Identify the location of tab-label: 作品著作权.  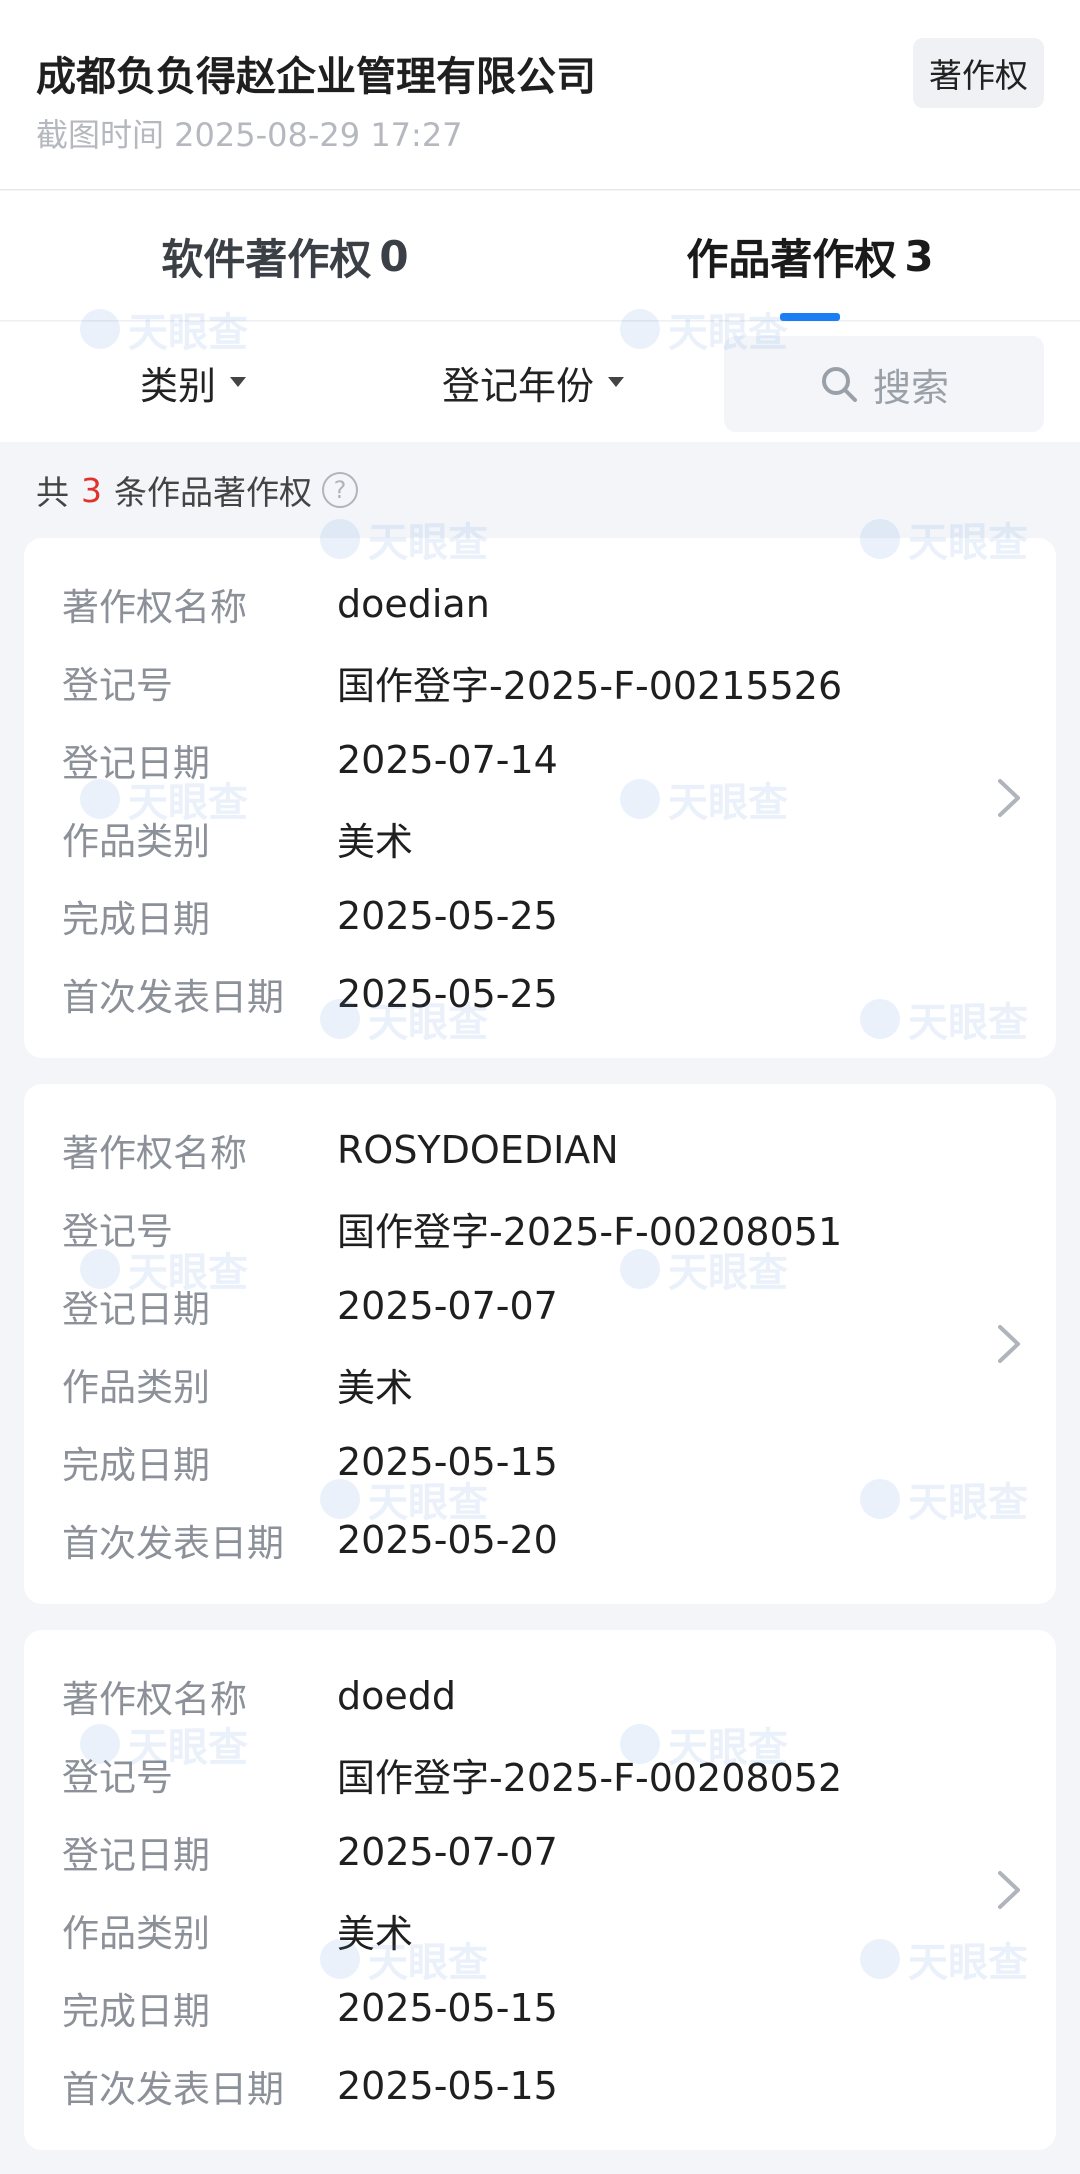
(791, 259).